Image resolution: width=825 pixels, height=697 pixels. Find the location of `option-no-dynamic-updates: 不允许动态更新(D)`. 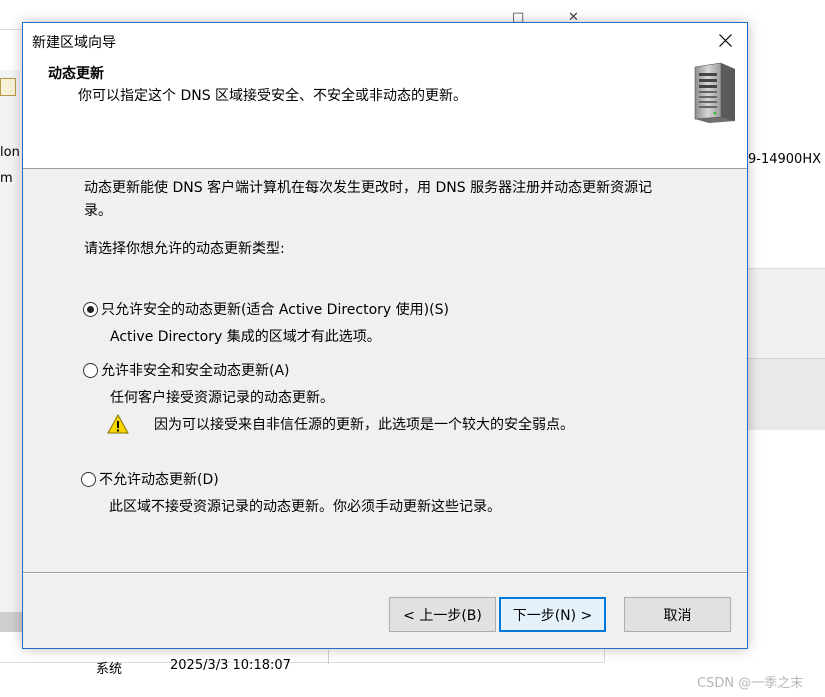

option-no-dynamic-updates: 不允许动态更新(D) is located at coordinates (150, 479).